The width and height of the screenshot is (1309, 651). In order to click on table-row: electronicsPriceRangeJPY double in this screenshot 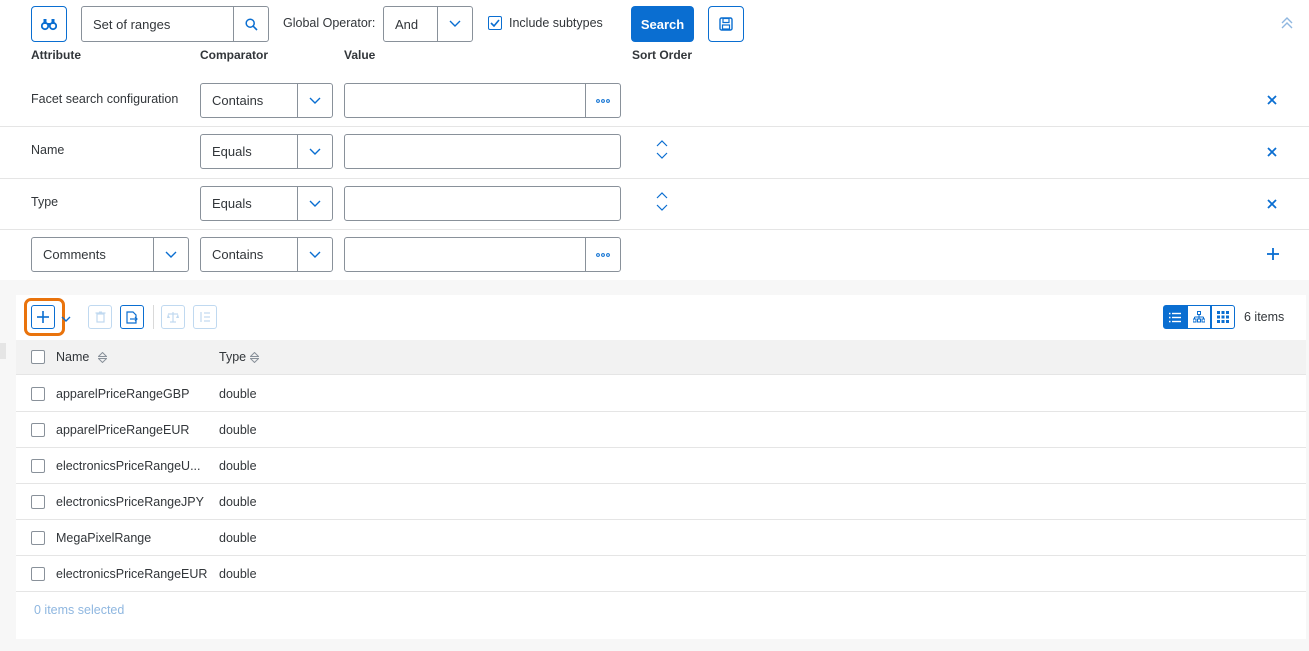, I will do `click(661, 502)`.